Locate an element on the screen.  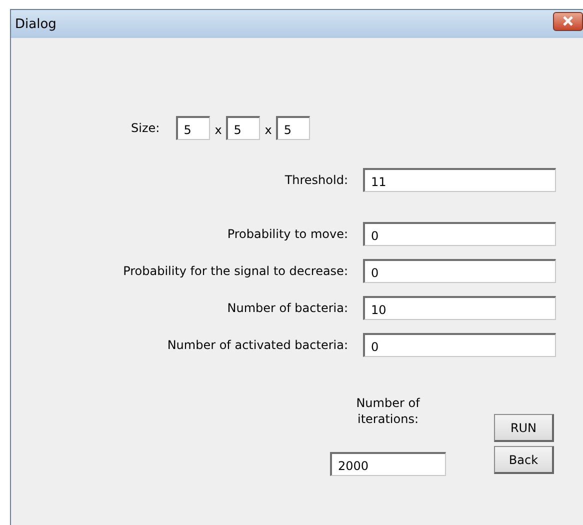
size-label: Size: is located at coordinates (145, 128).